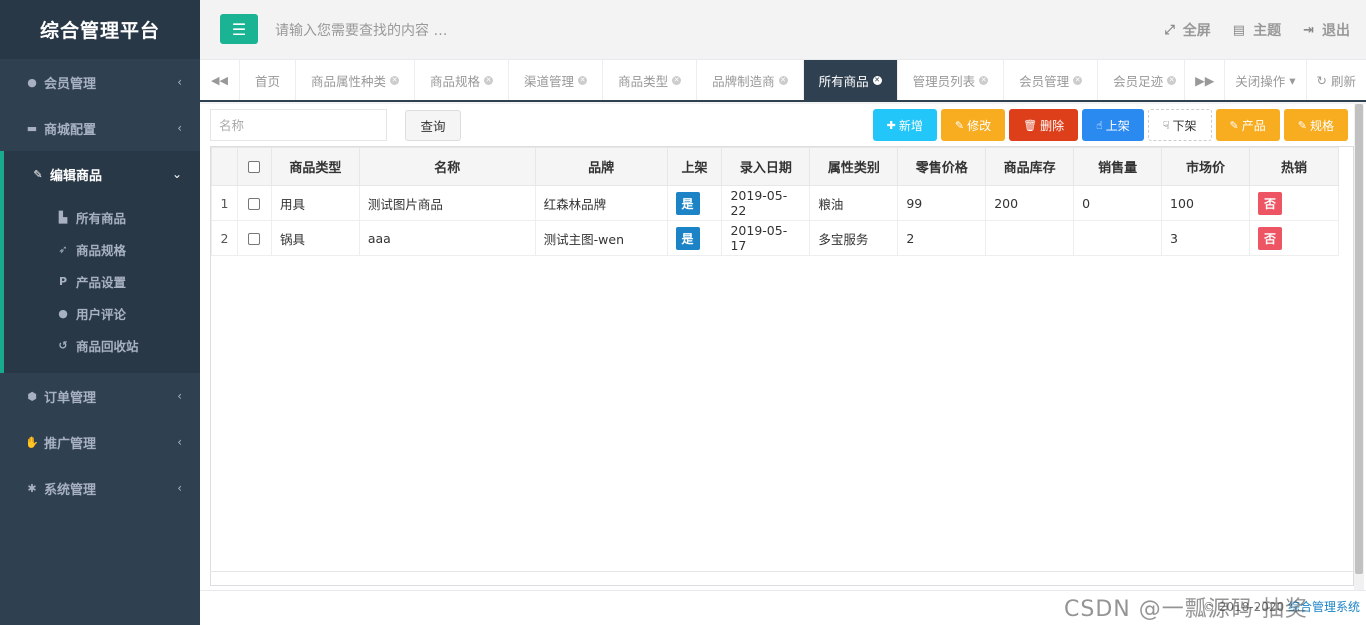  I want to click on tab-label: 首页, so click(268, 81).